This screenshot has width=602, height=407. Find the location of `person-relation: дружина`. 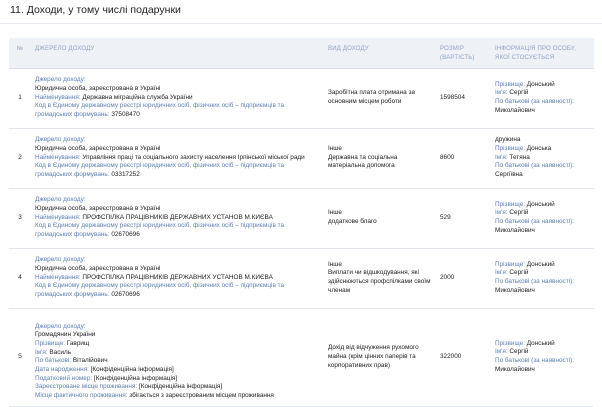

person-relation: дружина is located at coordinates (508, 140).